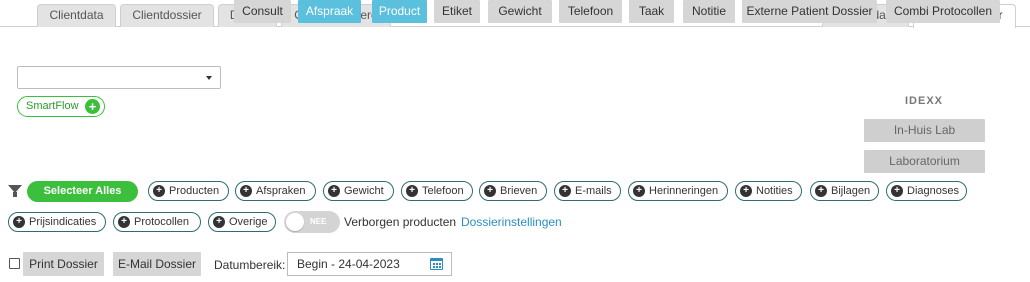 The image size is (1030, 282). Describe the element at coordinates (15, 194) in the screenshot. I see `filter-icon-stem` at that location.